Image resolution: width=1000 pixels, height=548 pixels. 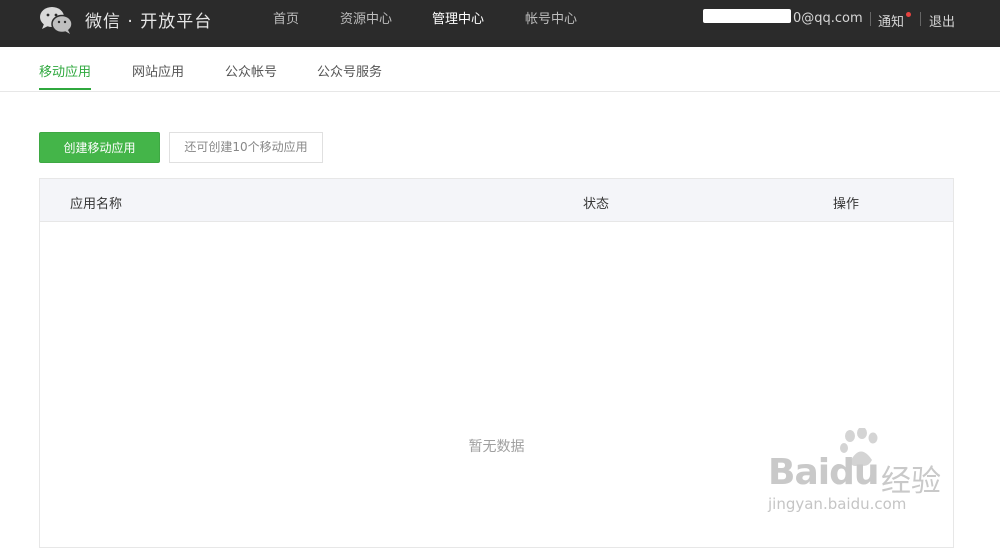 What do you see at coordinates (823, 472) in the screenshot?
I see `watermark-logo-text: Baidu` at bounding box center [823, 472].